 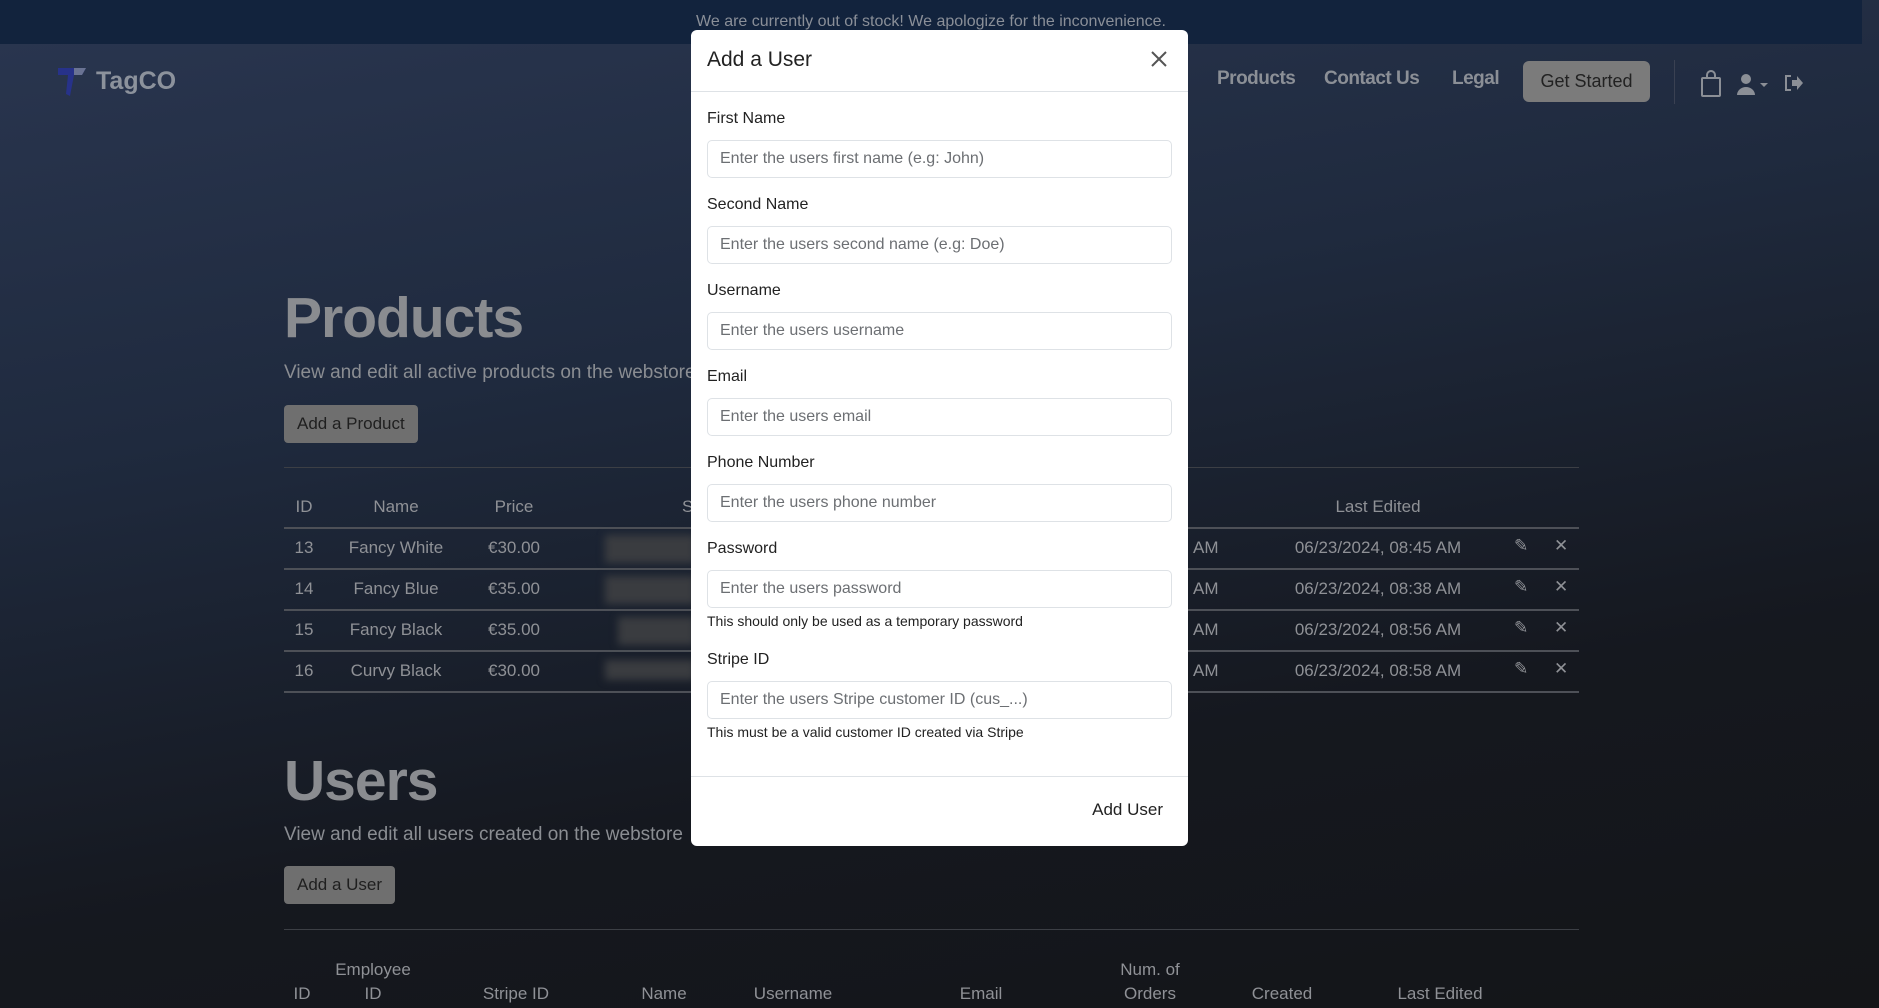 I want to click on modal-title: Add a User, so click(x=760, y=59).